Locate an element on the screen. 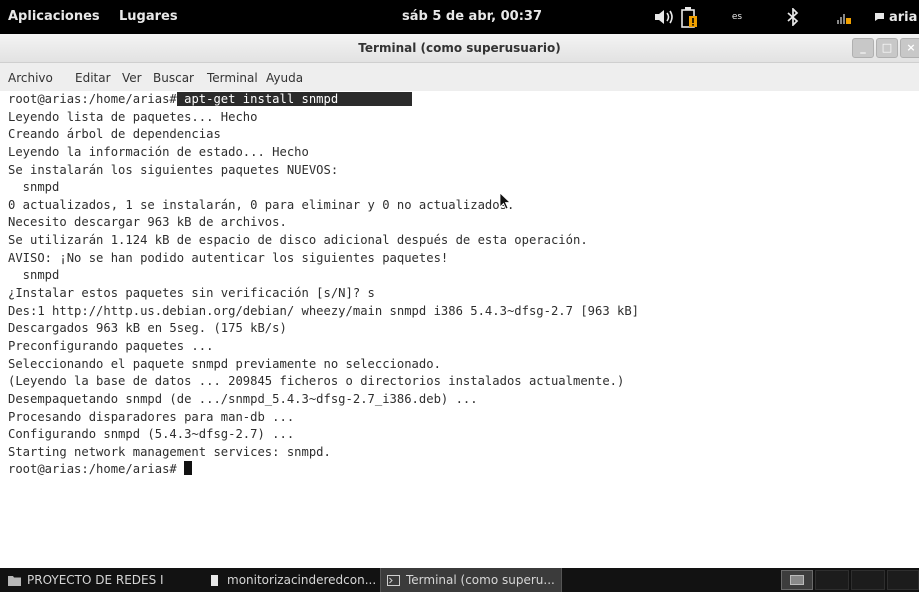 The width and height of the screenshot is (919, 592). chat-icon is located at coordinates (879, 17).